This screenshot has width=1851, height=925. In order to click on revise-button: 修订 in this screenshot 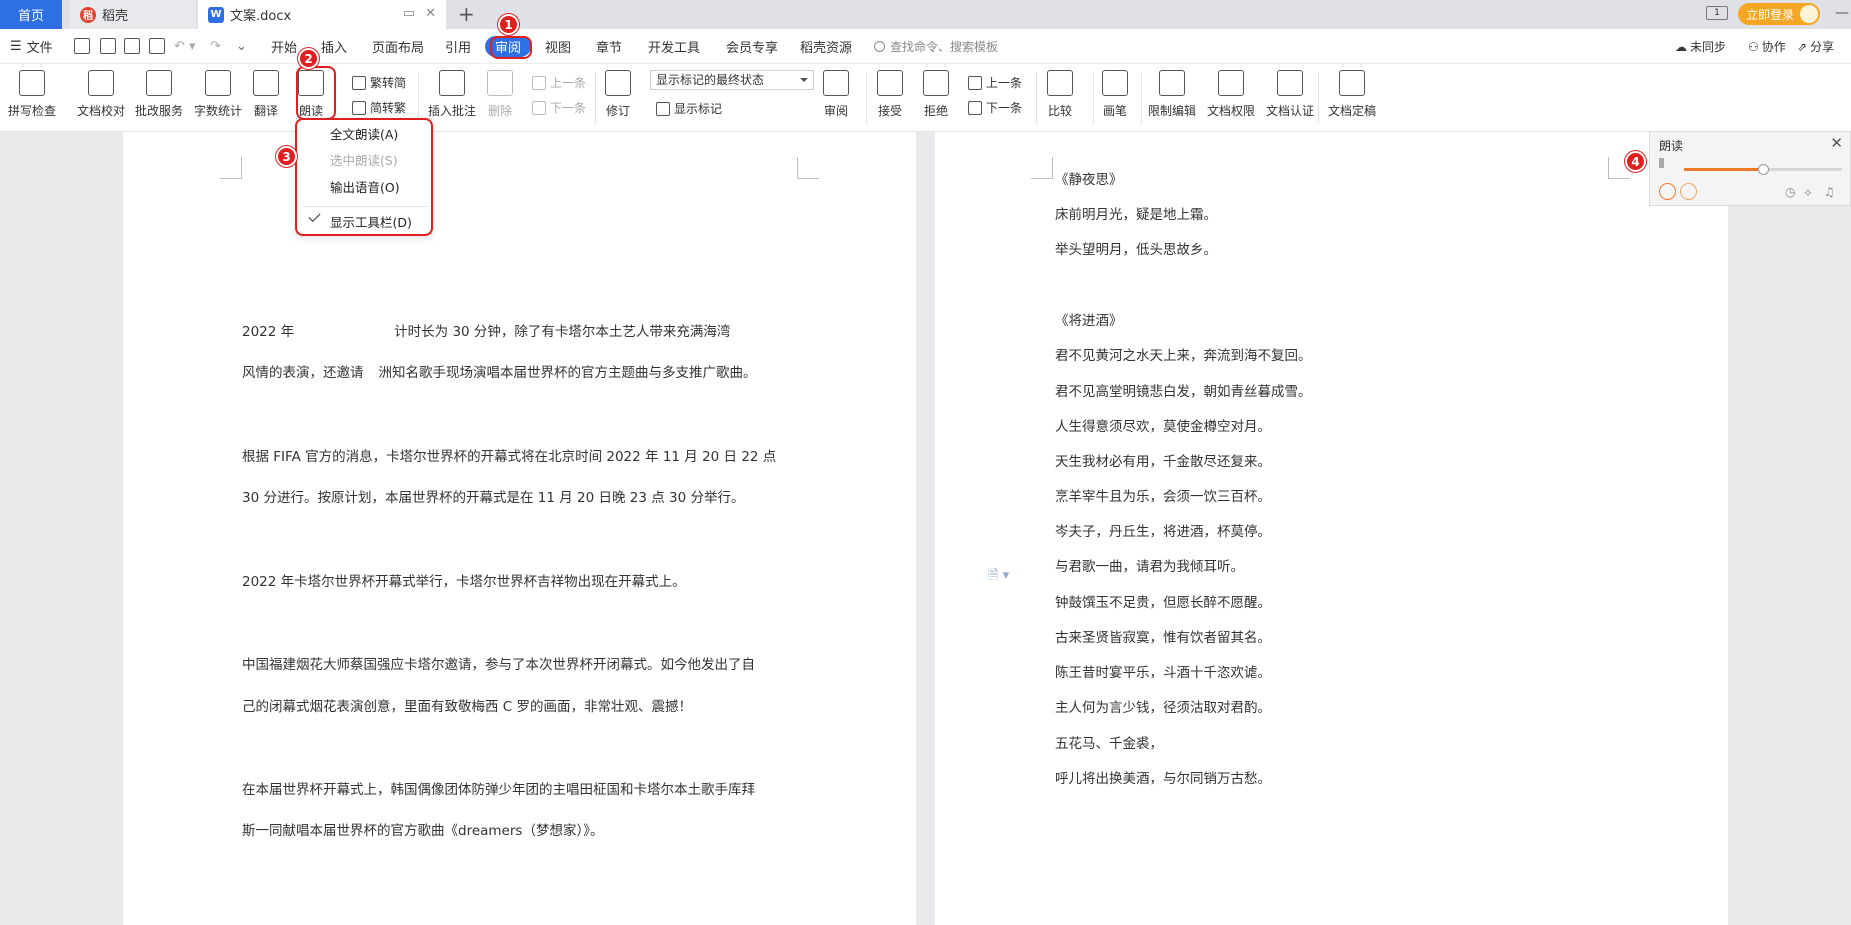, I will do `click(618, 94)`.